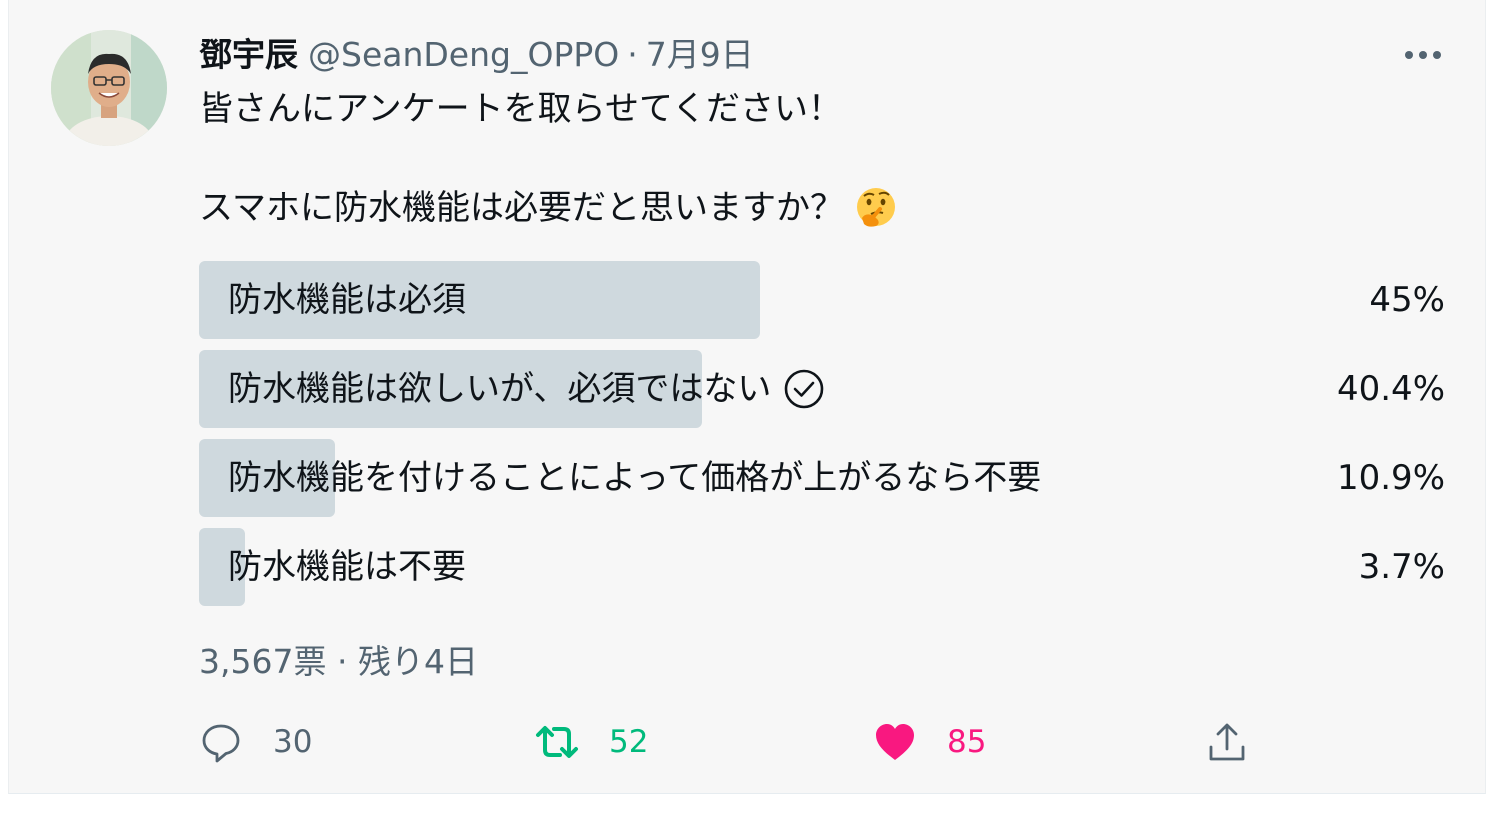 The width and height of the screenshot is (1500, 820). What do you see at coordinates (109, 88) in the screenshot?
I see `avatar` at bounding box center [109, 88].